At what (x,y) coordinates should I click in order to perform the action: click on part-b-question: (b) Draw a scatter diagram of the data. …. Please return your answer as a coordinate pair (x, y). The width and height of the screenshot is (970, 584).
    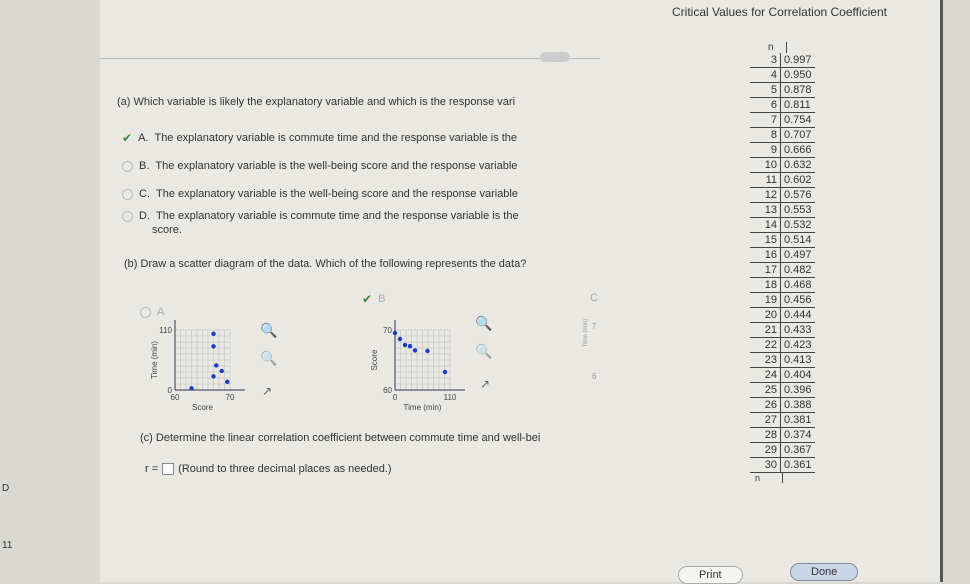
    Looking at the image, I should click on (325, 264).